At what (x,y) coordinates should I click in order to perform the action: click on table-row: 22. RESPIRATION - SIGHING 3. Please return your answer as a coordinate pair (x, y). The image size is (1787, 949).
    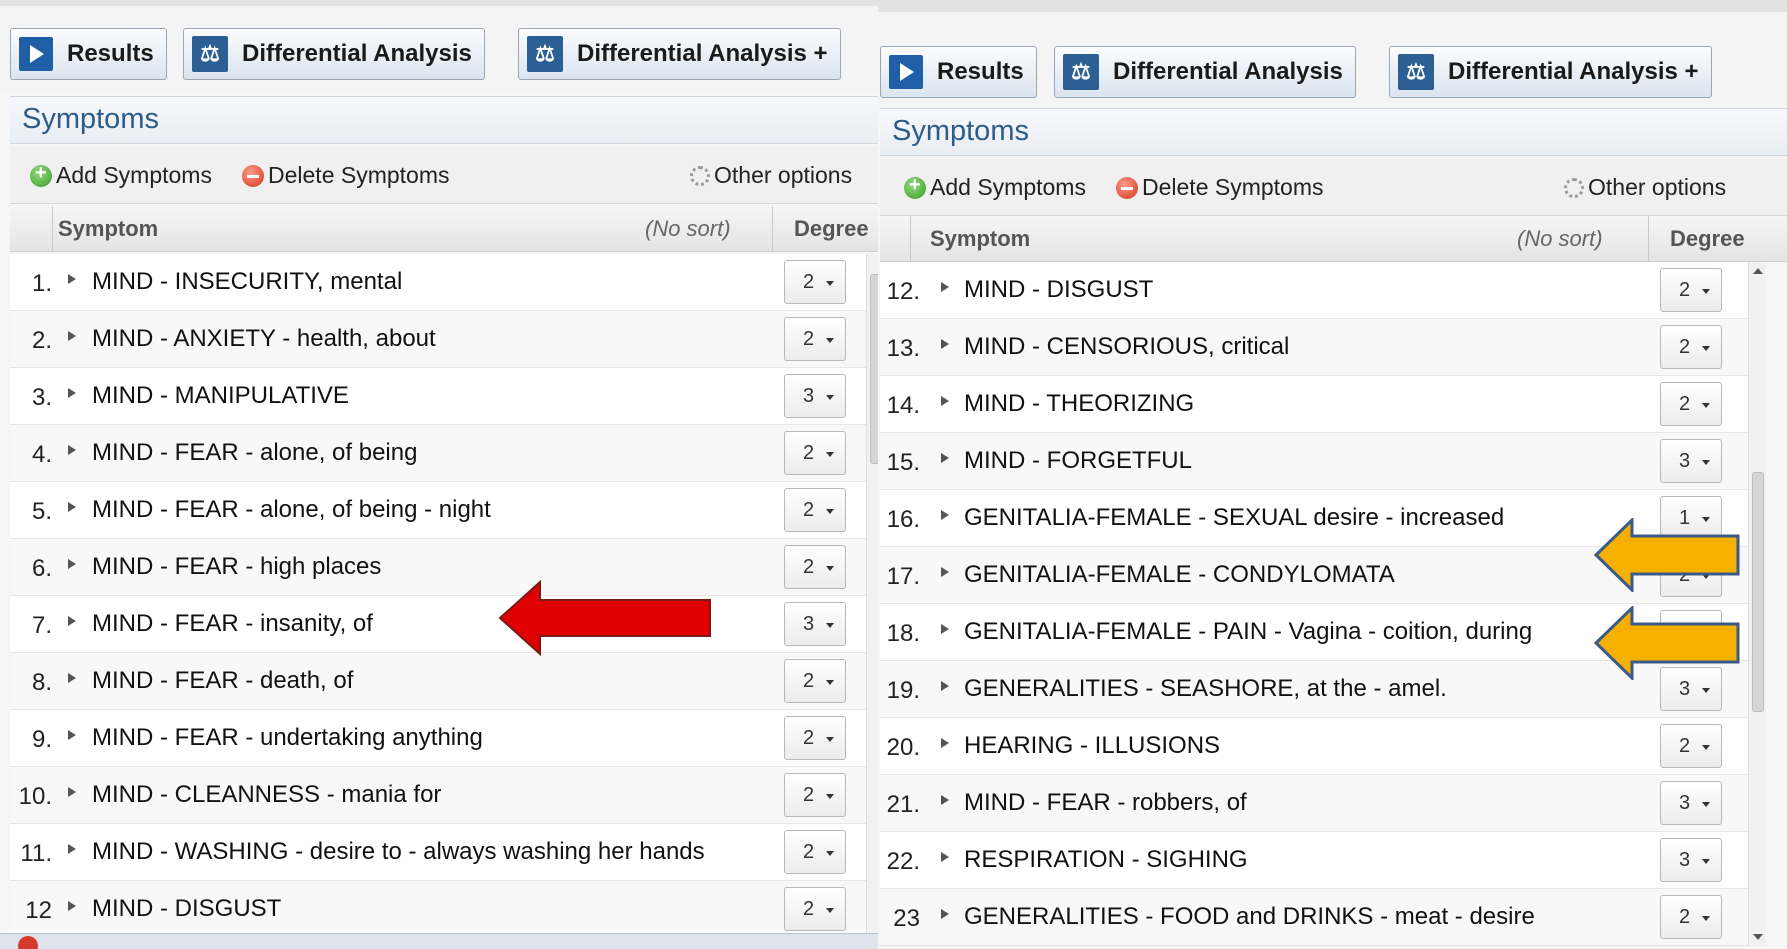
    Looking at the image, I should click on (1314, 860).